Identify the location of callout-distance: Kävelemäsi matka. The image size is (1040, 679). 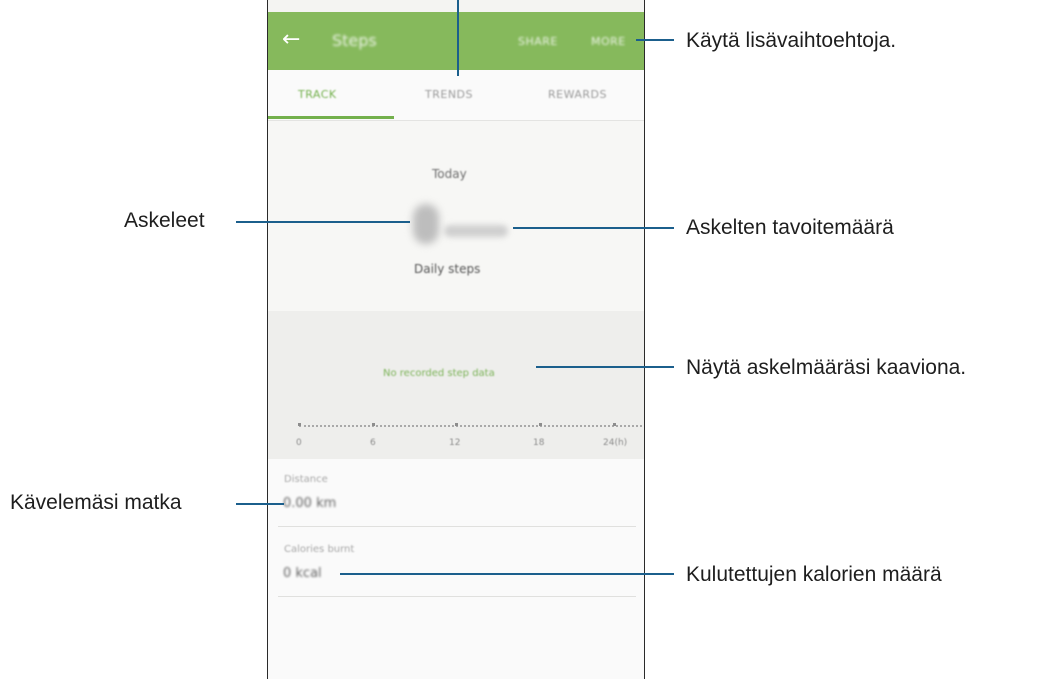
(96, 502).